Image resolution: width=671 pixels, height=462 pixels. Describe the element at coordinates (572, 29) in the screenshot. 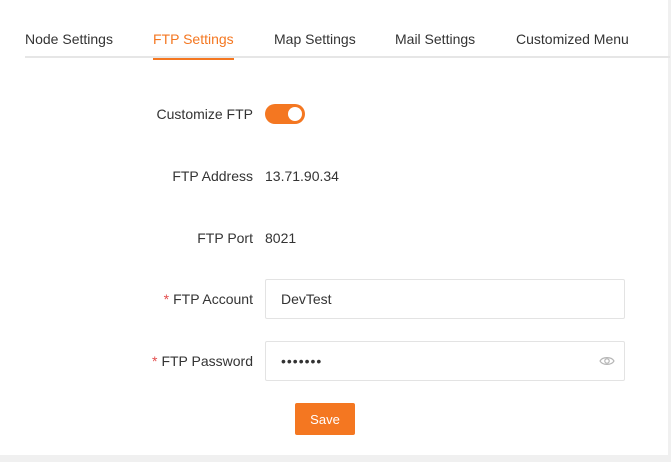

I see `tab-customized-menu: Customized Menu` at that location.